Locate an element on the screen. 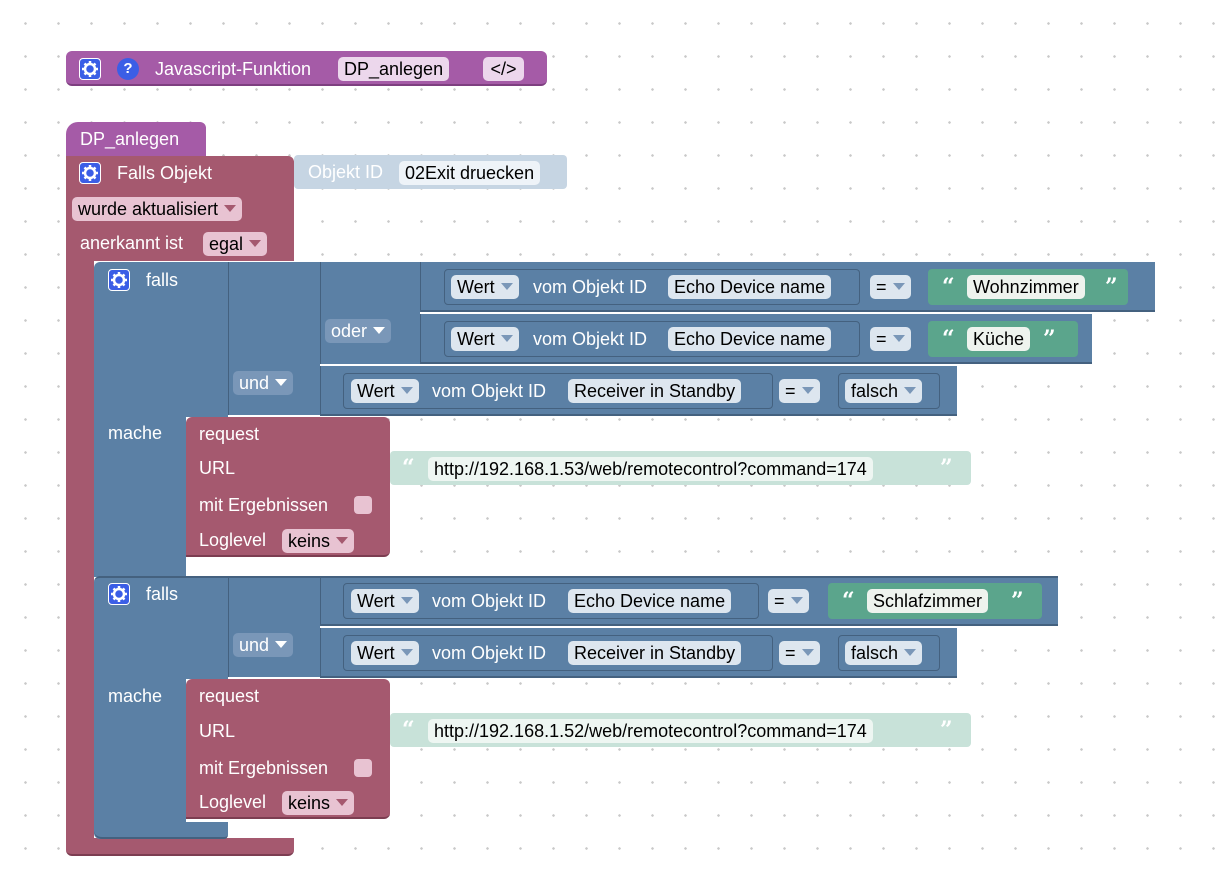 The width and height of the screenshot is (1226, 876). or-operator-dropdown: oder is located at coordinates (358, 331).